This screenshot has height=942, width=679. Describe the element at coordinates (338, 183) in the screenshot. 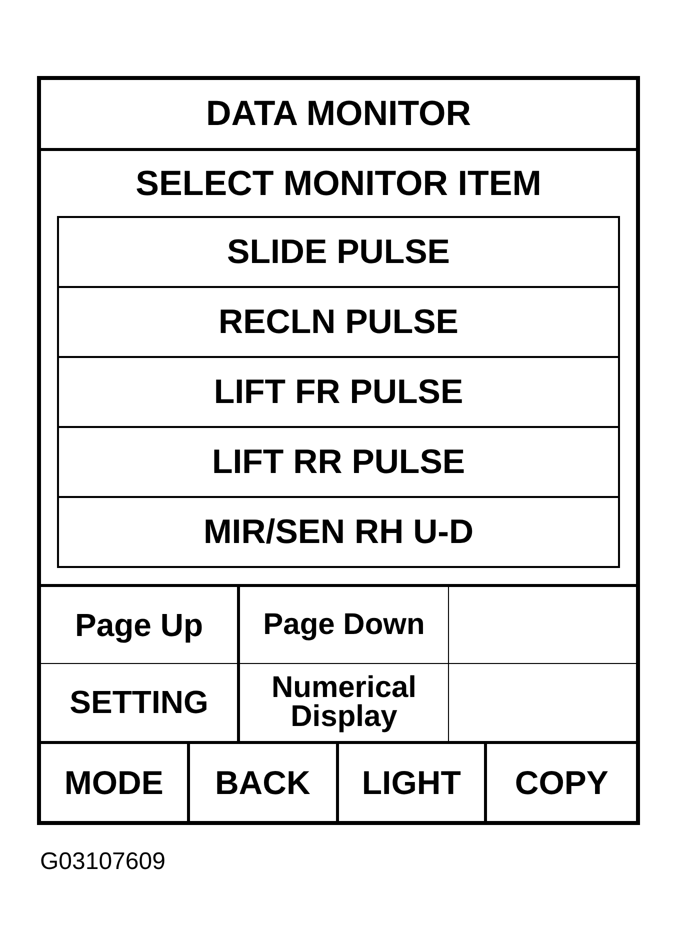

I see `screen-subtitle: SELECT MONITOR ITEM` at that location.